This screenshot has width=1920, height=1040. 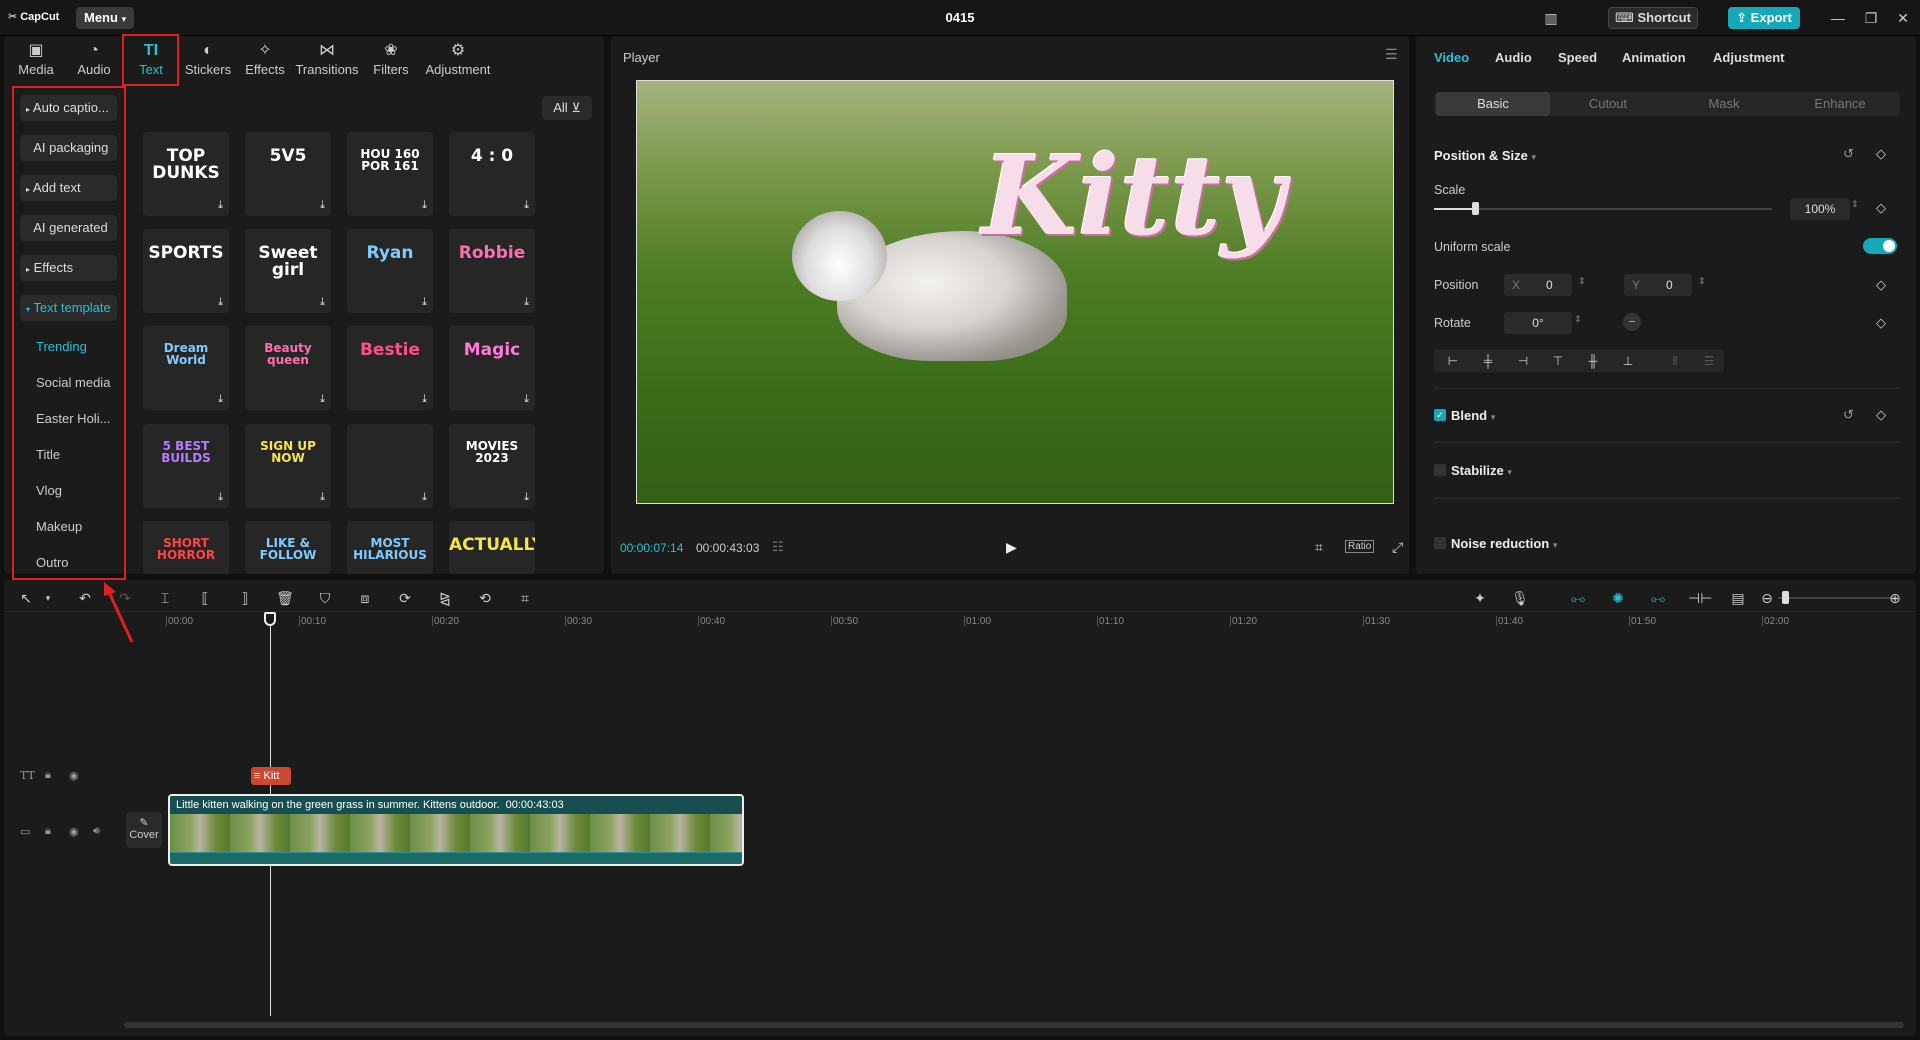 What do you see at coordinates (288, 466) in the screenshot?
I see `template-tile: SIGN UP NOW ⤓` at bounding box center [288, 466].